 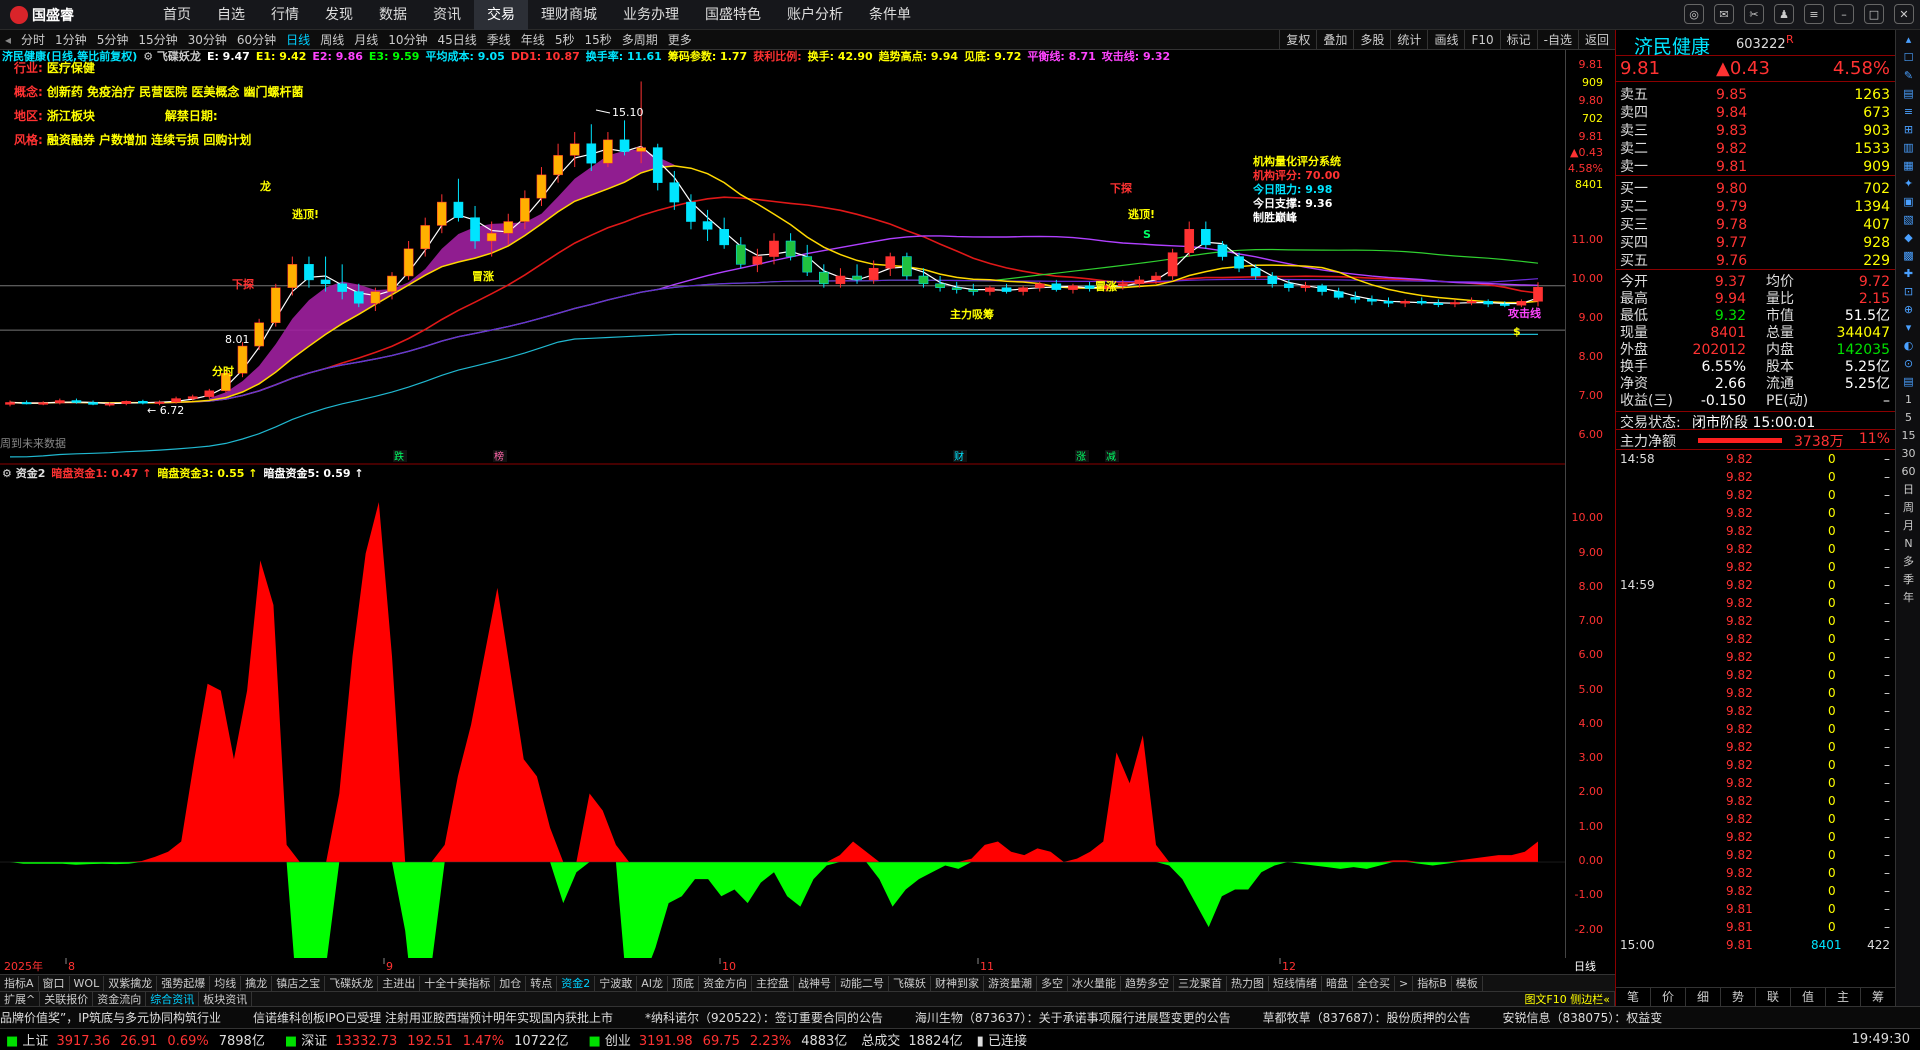 I want to click on indicator-tab: 全仓买, so click(x=1374, y=983).